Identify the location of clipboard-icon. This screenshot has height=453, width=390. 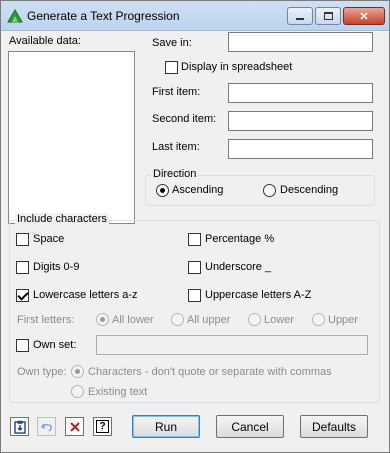
(19, 427).